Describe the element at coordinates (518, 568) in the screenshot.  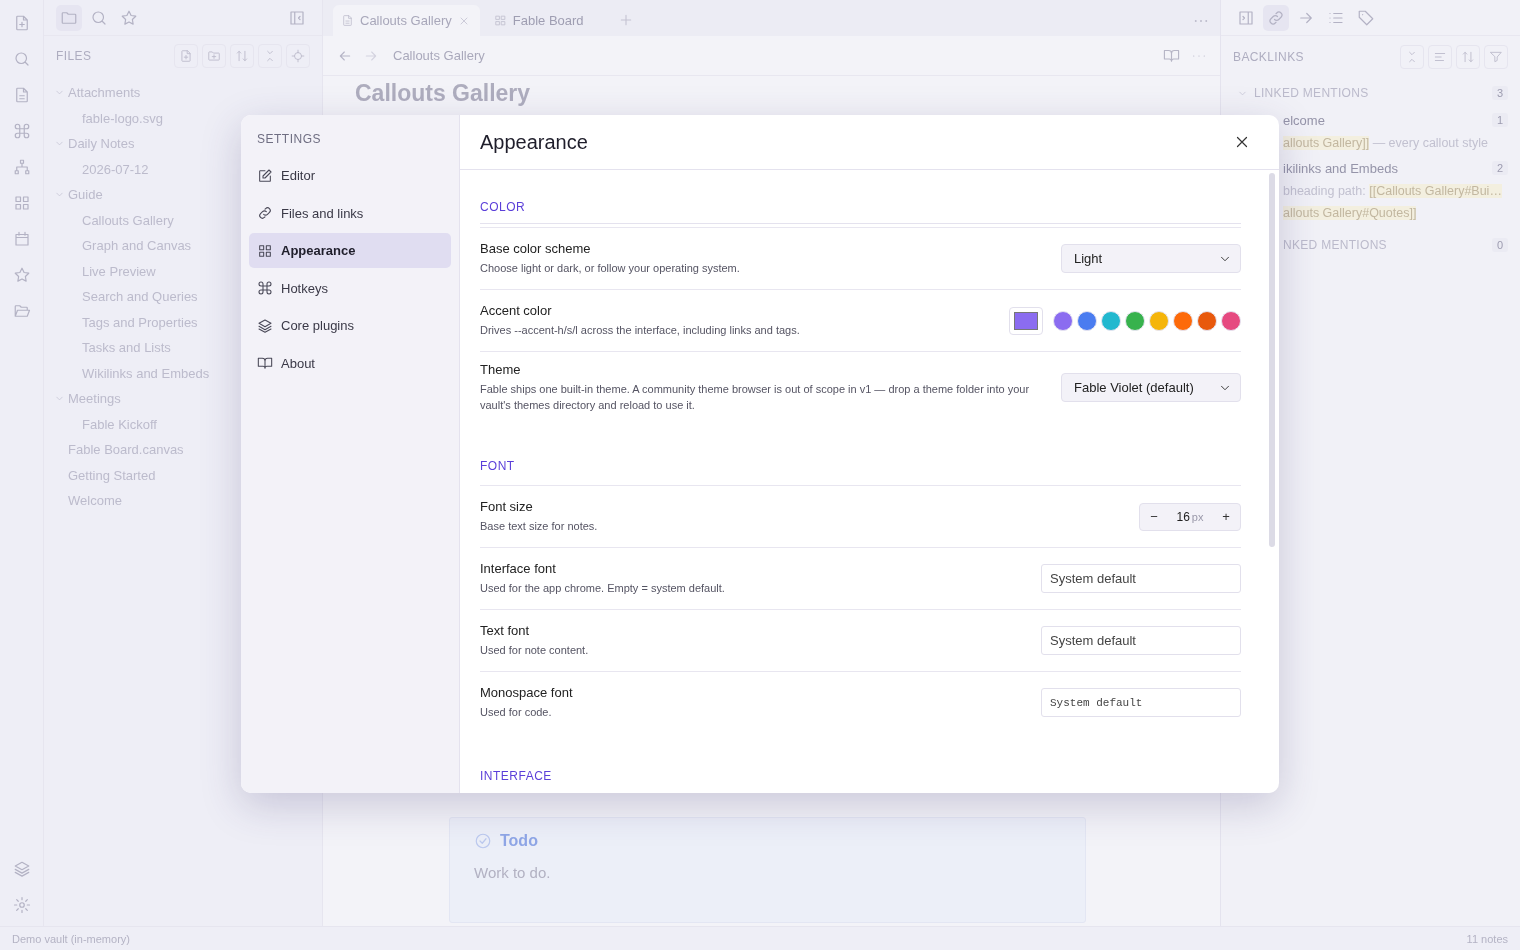
I see `setting-label: Interface font` at that location.